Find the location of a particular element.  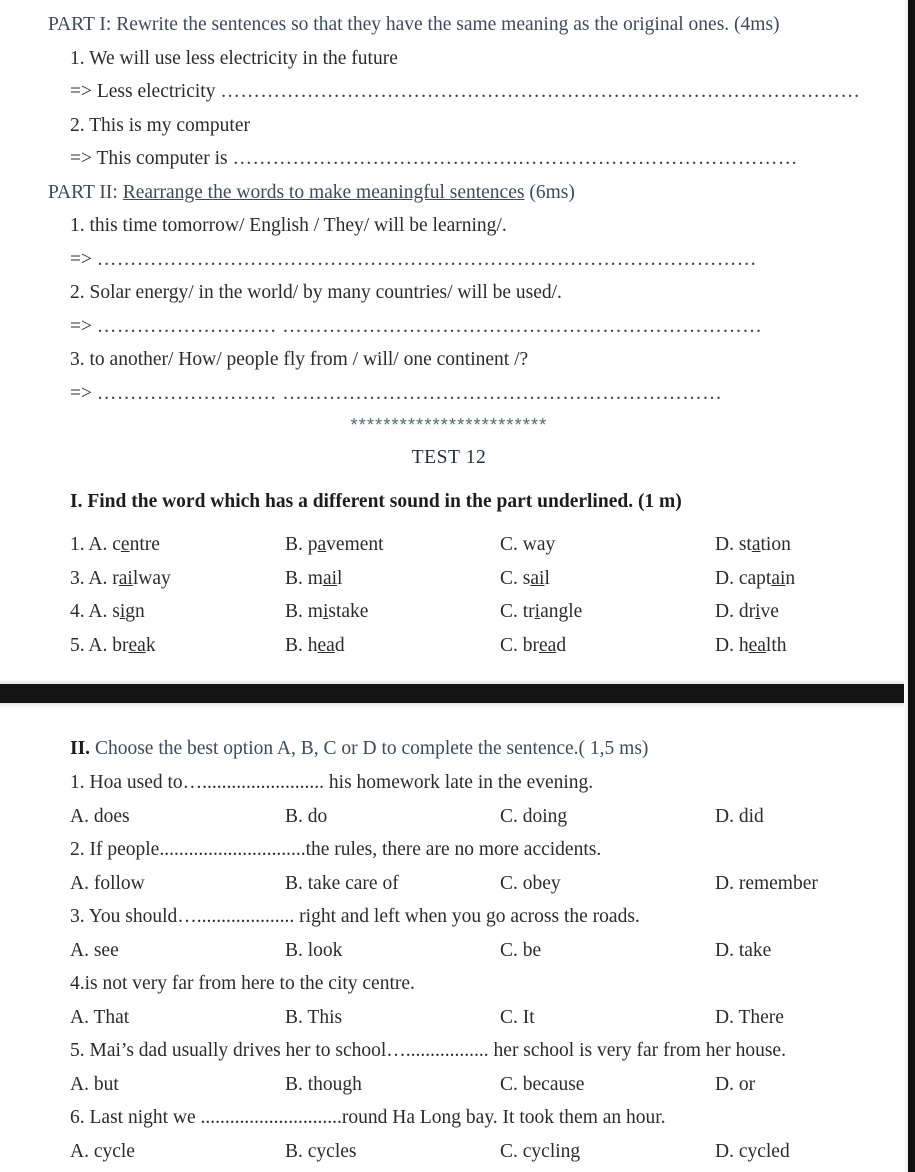

mcq-option-a: A. That is located at coordinates (177, 1018).